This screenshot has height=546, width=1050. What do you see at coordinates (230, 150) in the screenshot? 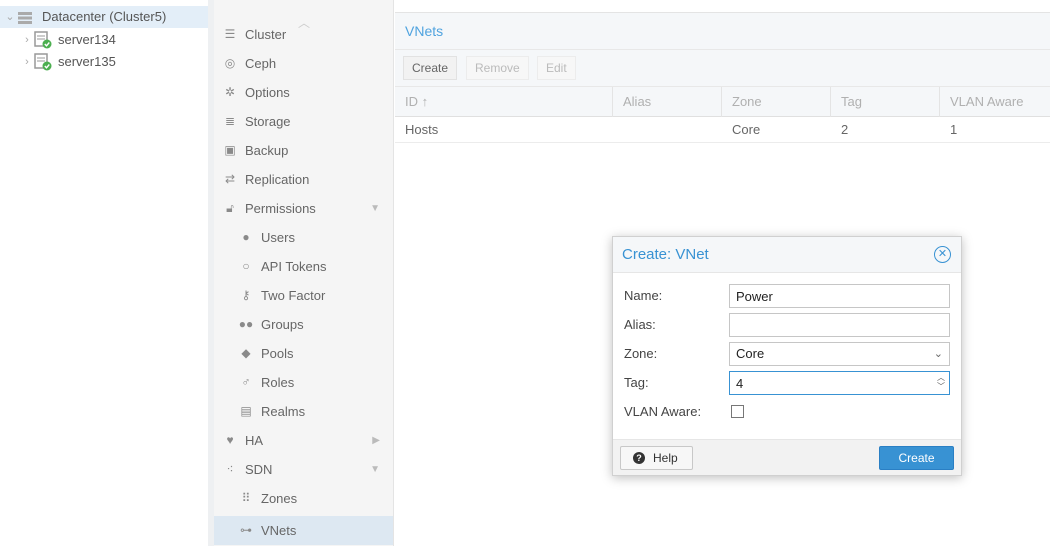
I see `floppy-icon: ▣` at bounding box center [230, 150].